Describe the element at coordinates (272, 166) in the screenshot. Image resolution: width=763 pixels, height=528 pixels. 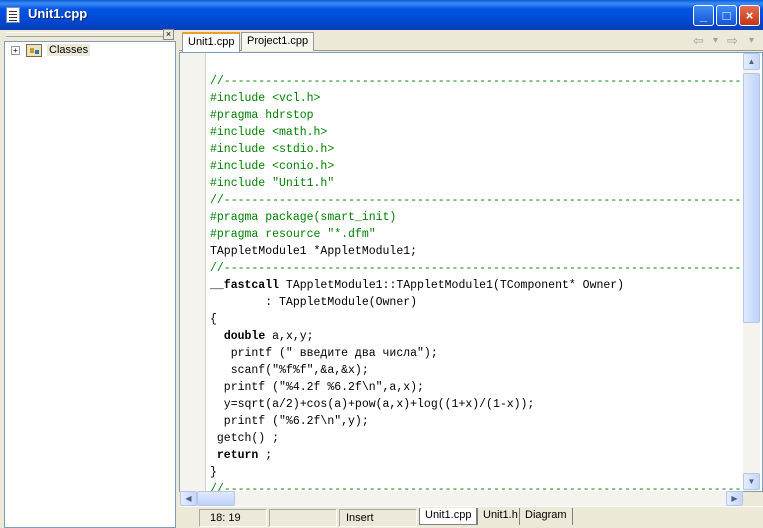
I see `code-line: #include <conio.h>` at that location.